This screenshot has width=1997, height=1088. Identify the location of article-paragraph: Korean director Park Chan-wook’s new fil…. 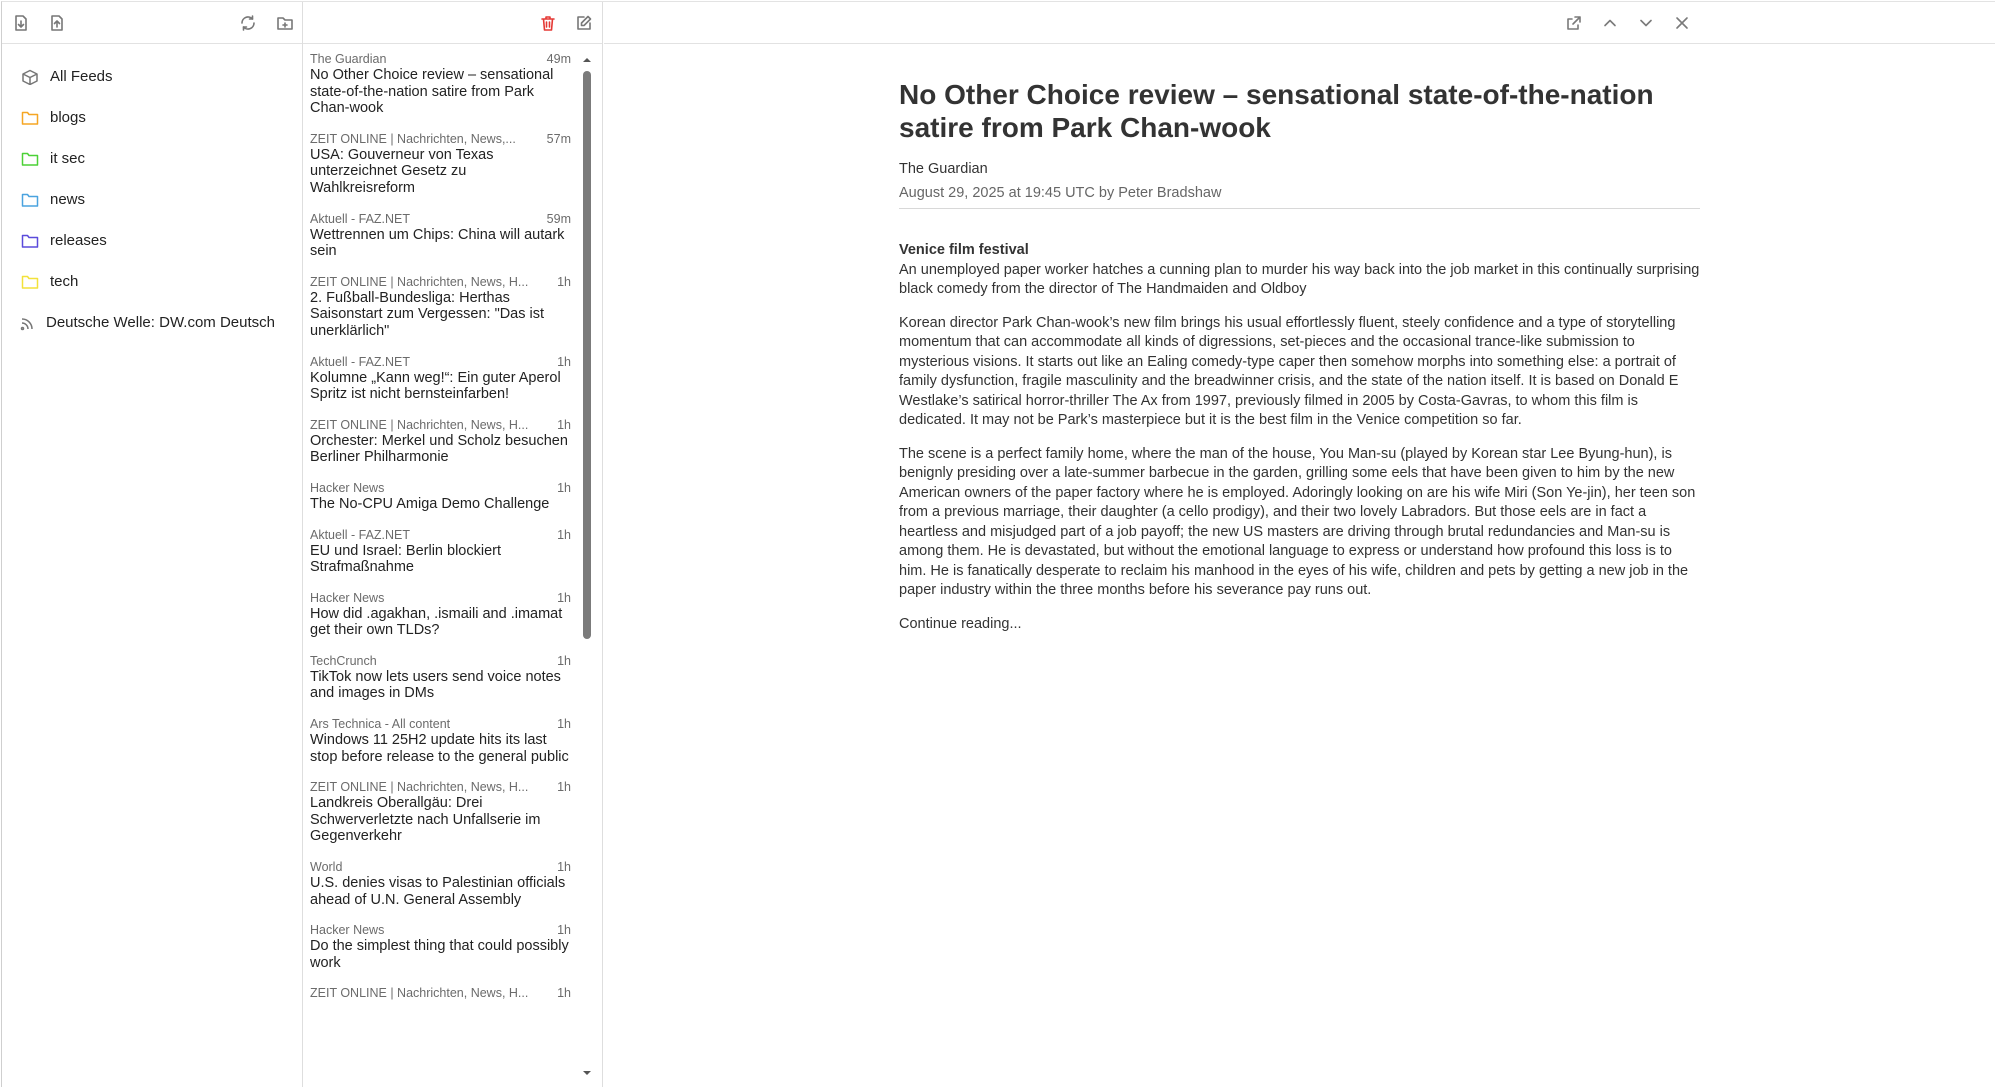
(1289, 371).